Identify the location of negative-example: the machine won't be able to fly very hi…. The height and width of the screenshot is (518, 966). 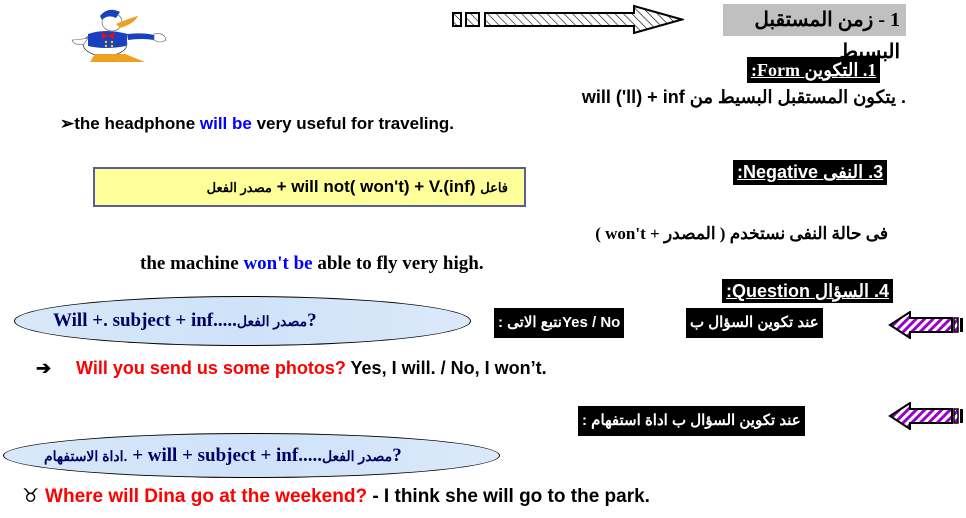
(312, 264).